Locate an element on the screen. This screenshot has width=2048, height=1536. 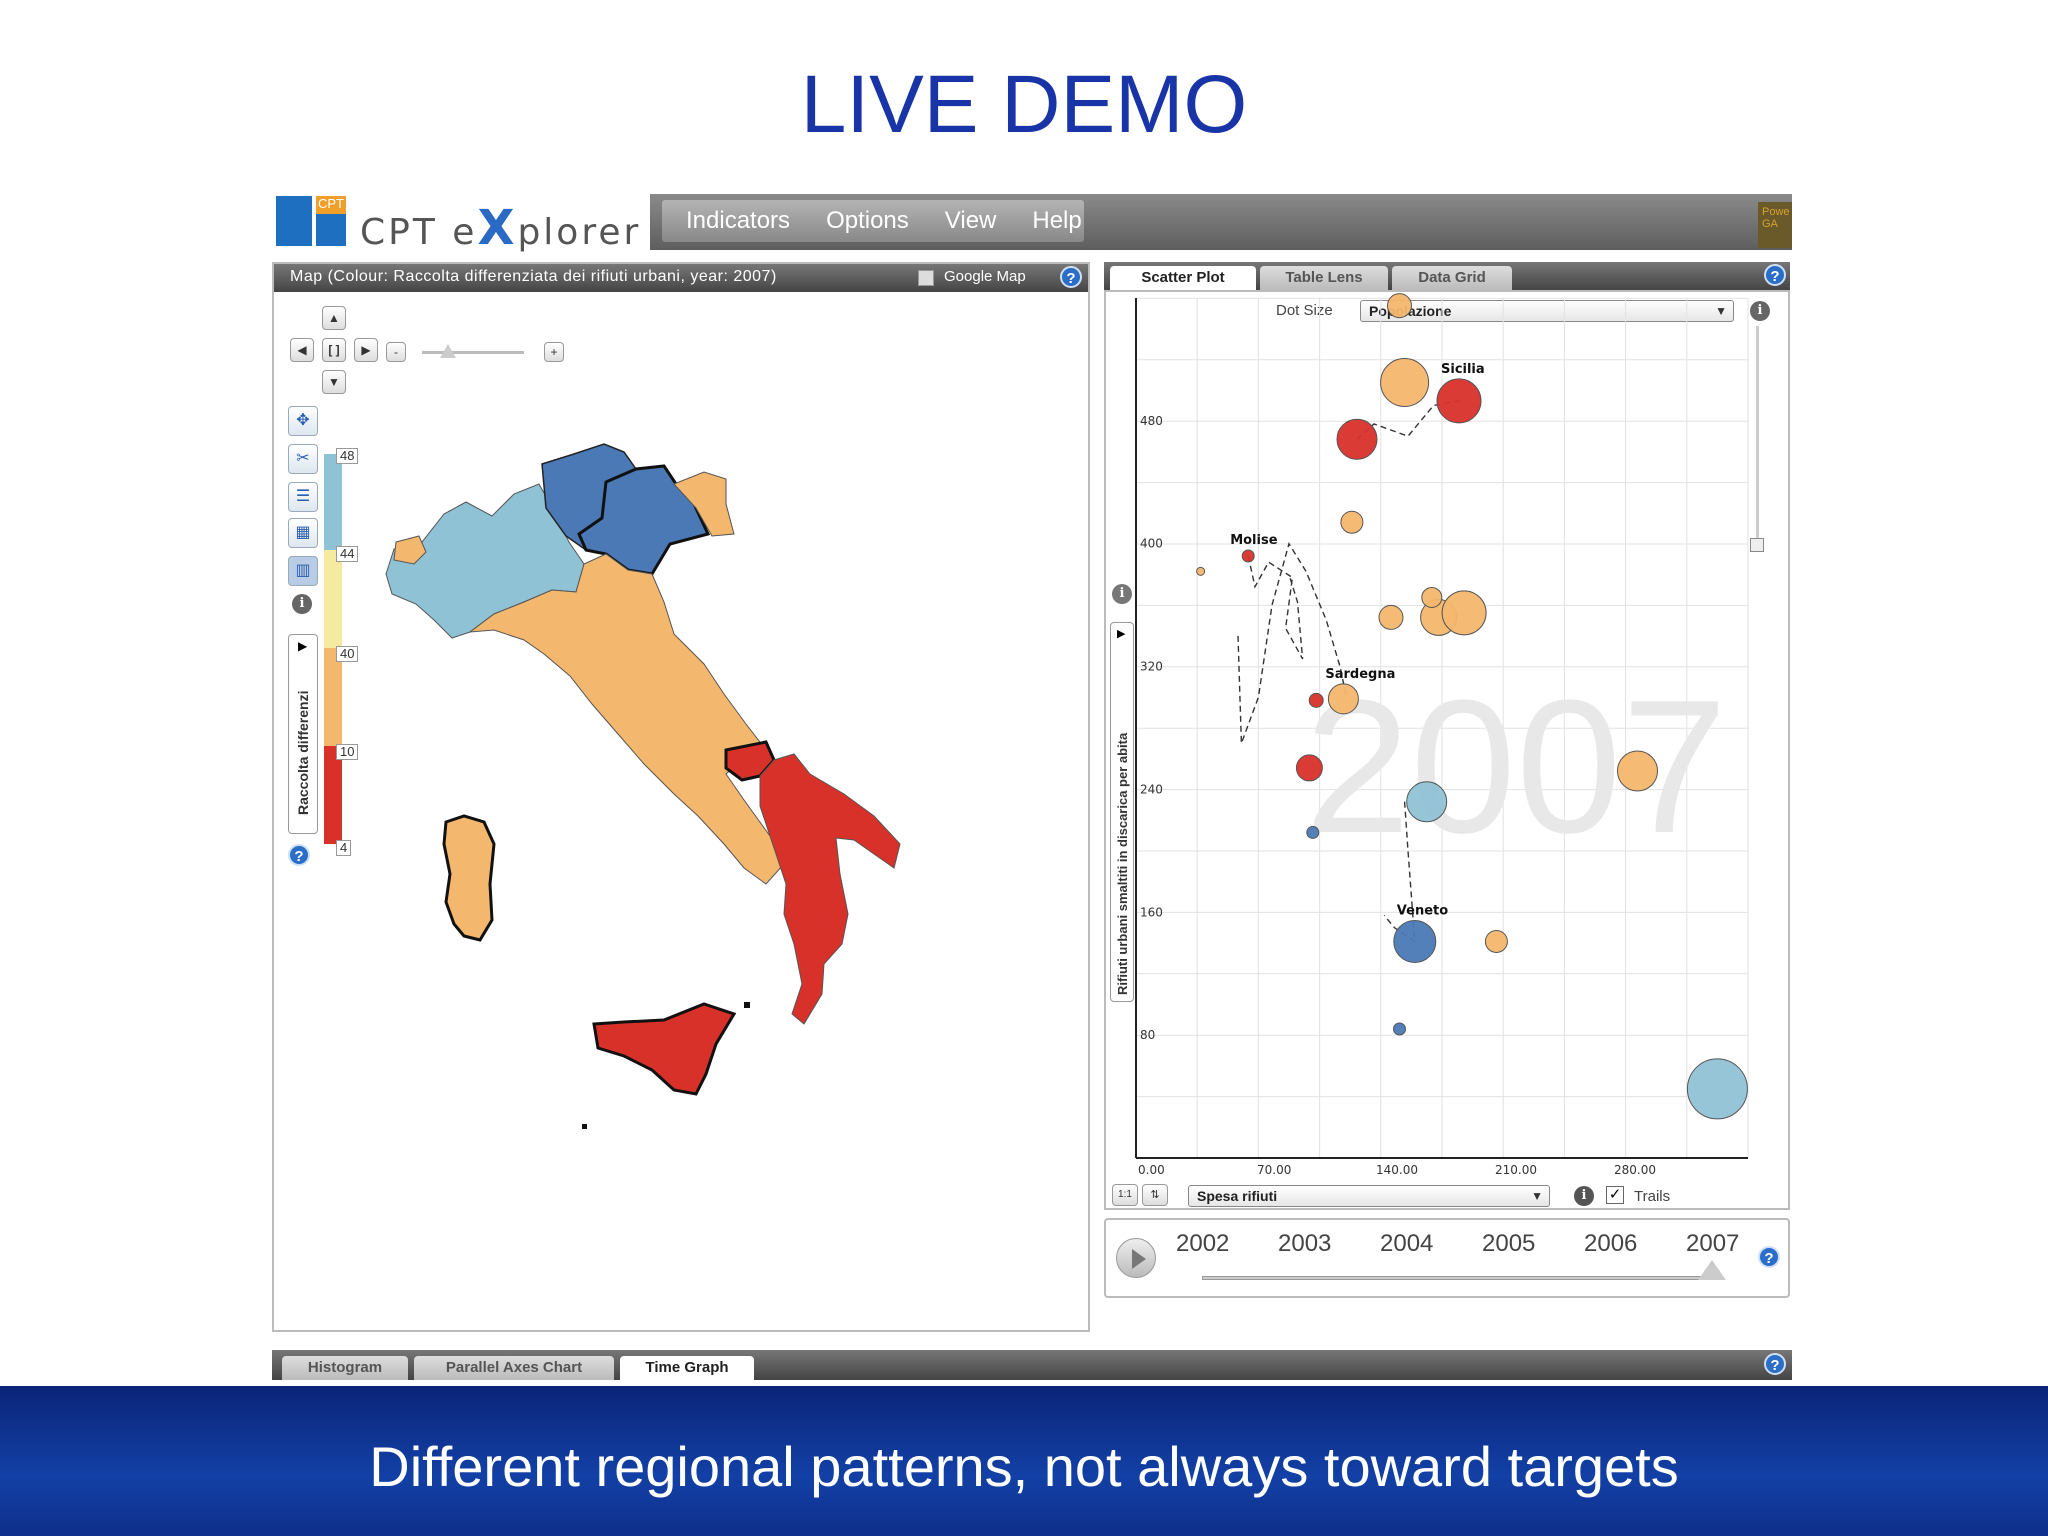
timeline-year: 2007 is located at coordinates (1712, 1244).